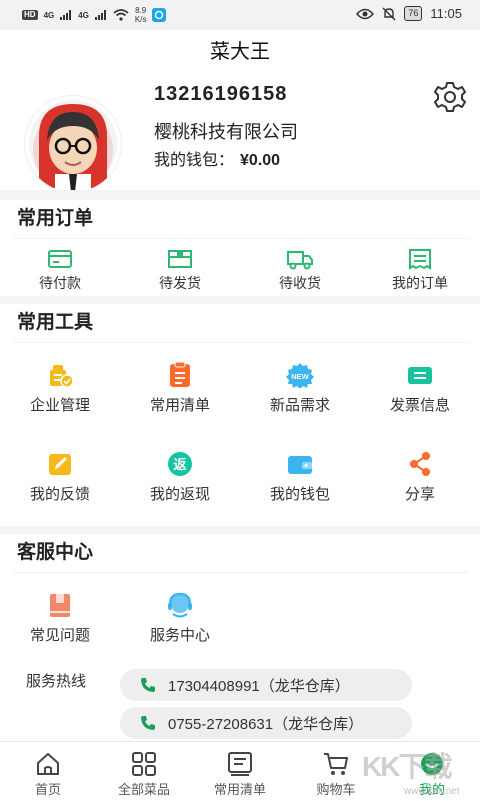  Describe the element at coordinates (144, 764) in the screenshot. I see `grid-icon` at that location.